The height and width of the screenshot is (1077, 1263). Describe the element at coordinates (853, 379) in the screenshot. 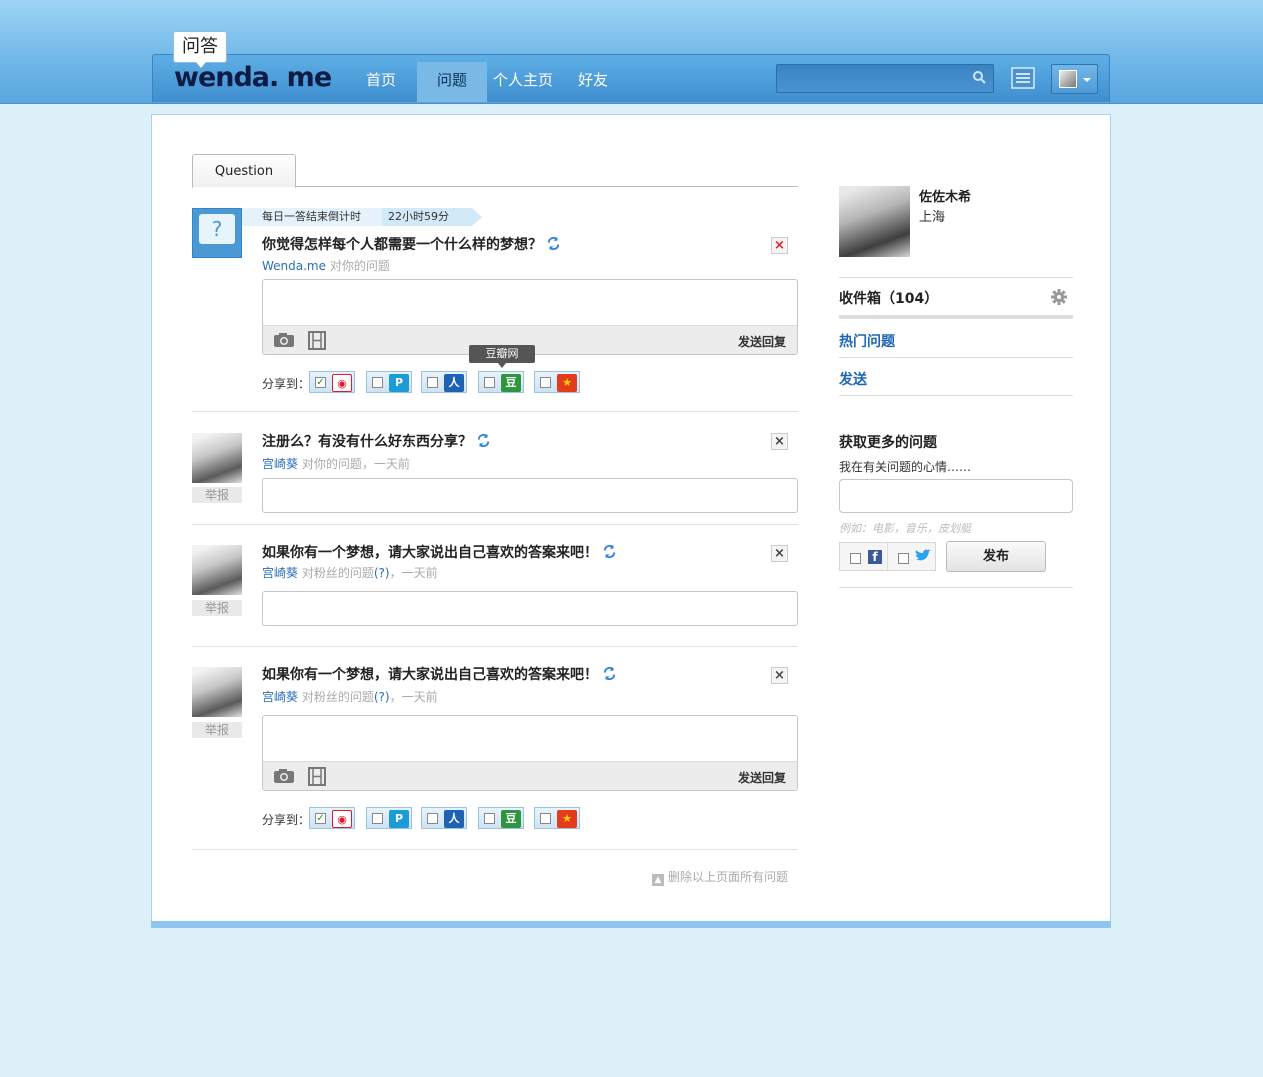

I see `send-link: 发送` at that location.